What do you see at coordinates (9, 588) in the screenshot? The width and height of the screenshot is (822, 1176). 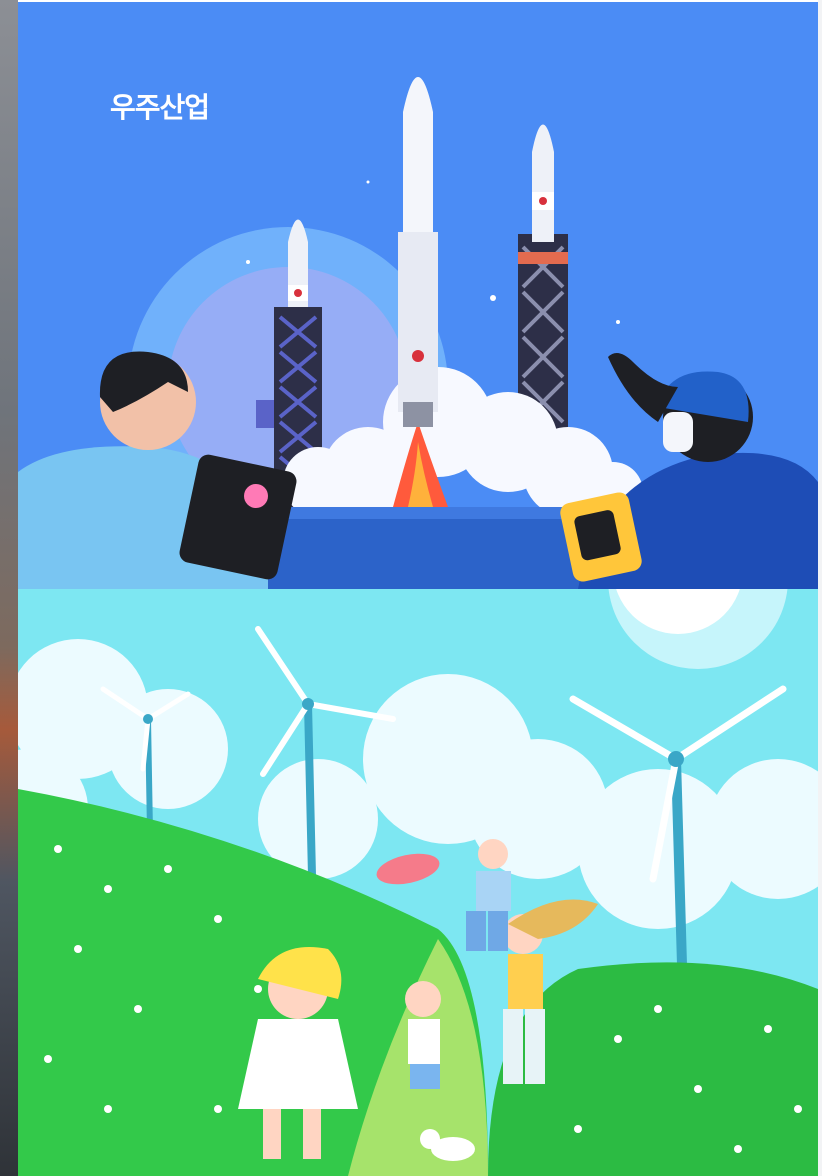 I see `background-edge-left` at bounding box center [9, 588].